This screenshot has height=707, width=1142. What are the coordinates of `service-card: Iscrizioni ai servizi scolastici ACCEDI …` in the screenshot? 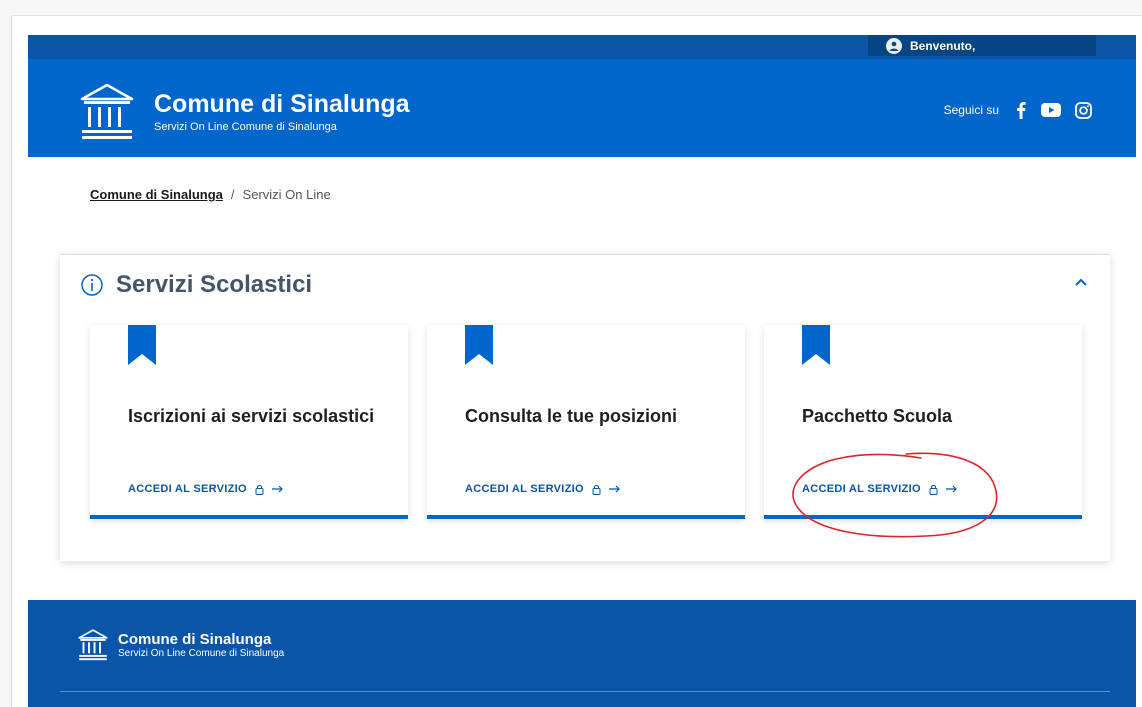 It's located at (249, 422).